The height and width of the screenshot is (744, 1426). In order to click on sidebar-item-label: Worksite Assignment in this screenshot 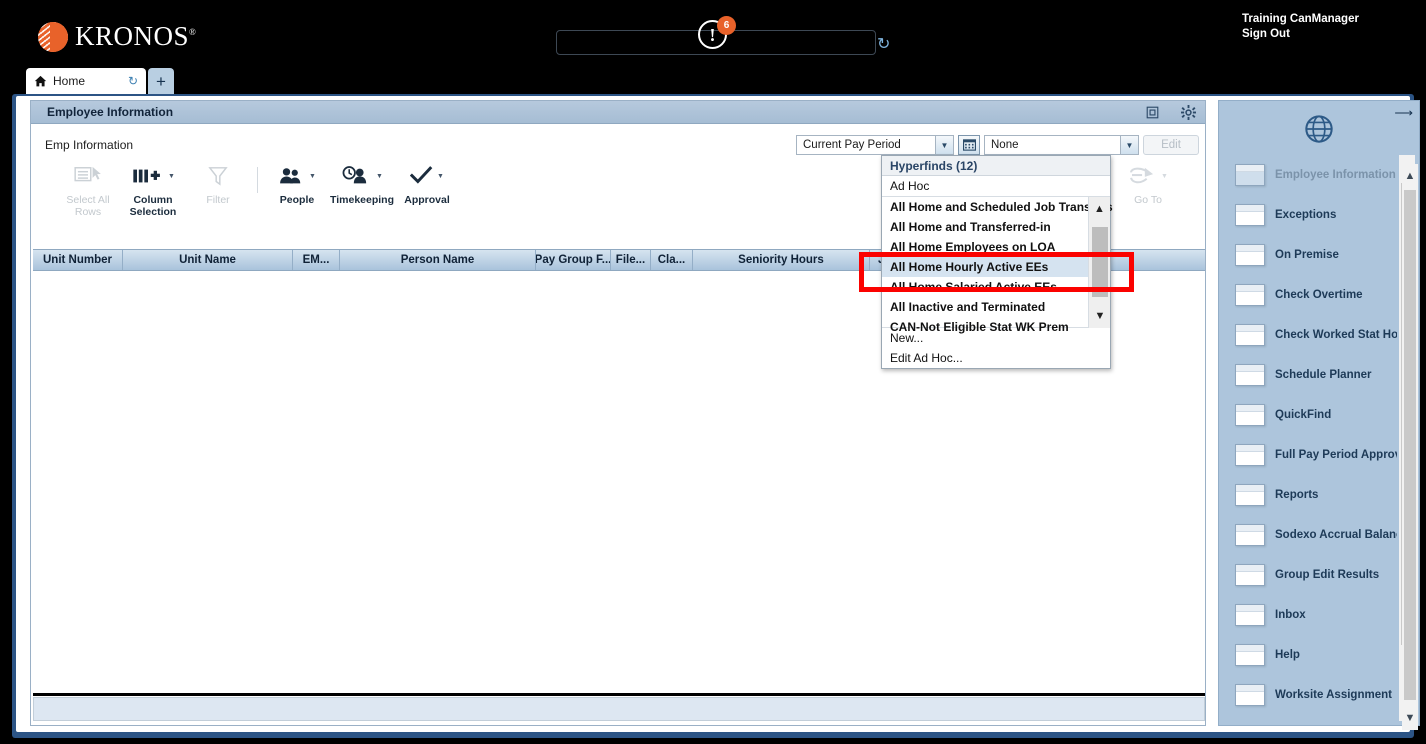, I will do `click(1333, 695)`.